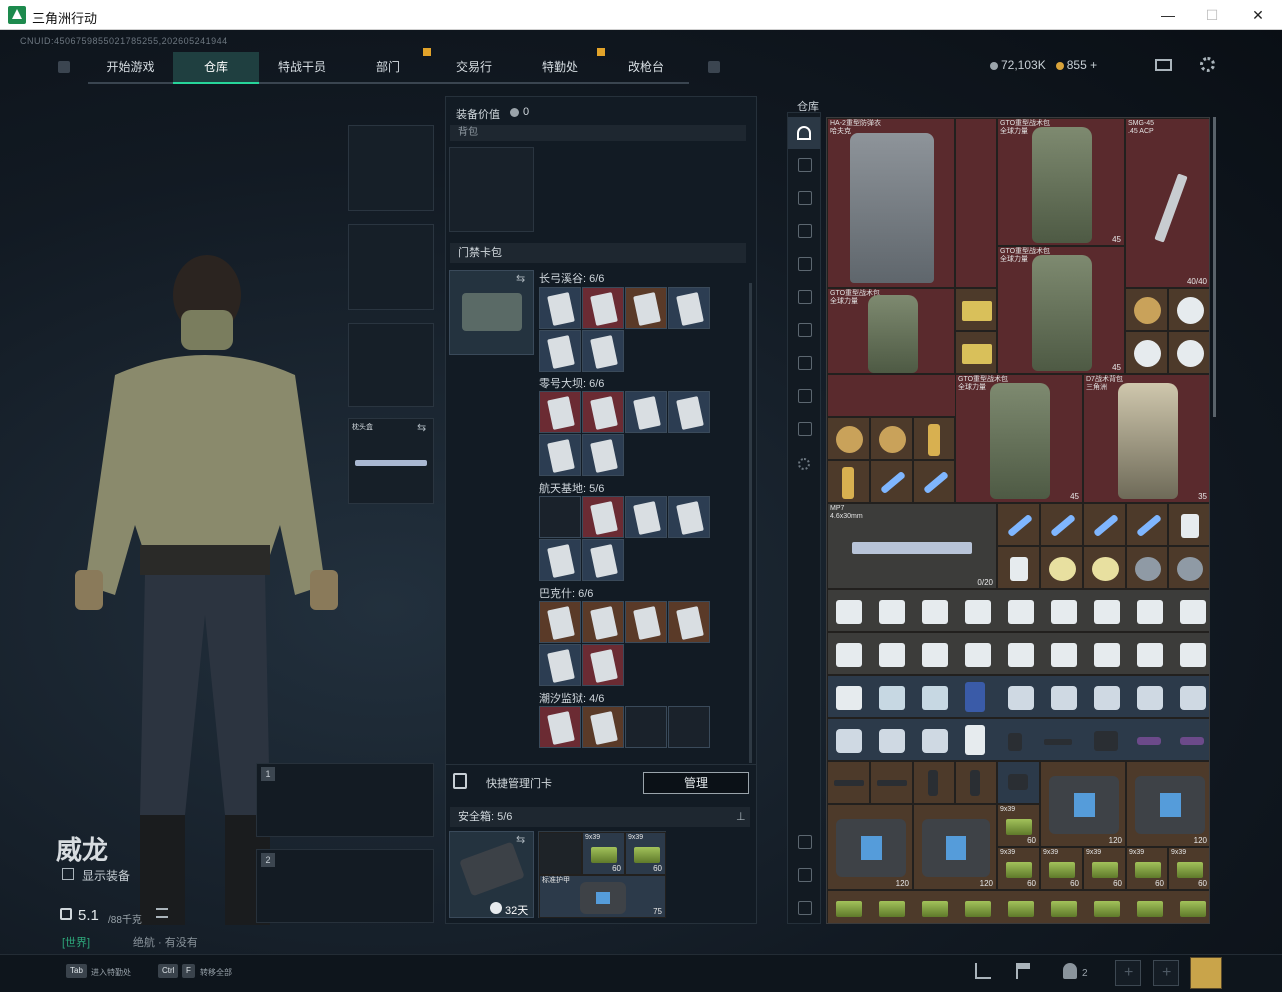  I want to click on avatar, so click(1206, 973).